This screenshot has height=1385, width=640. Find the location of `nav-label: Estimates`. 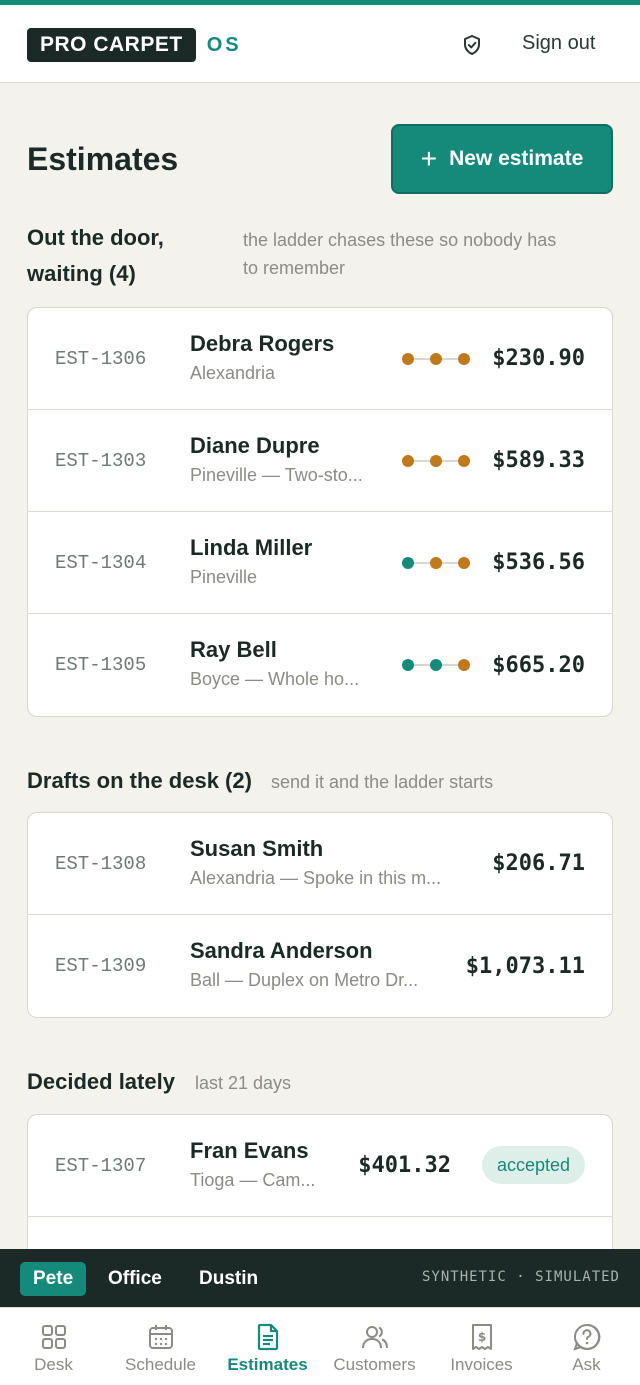

nav-label: Estimates is located at coordinates (267, 1364).